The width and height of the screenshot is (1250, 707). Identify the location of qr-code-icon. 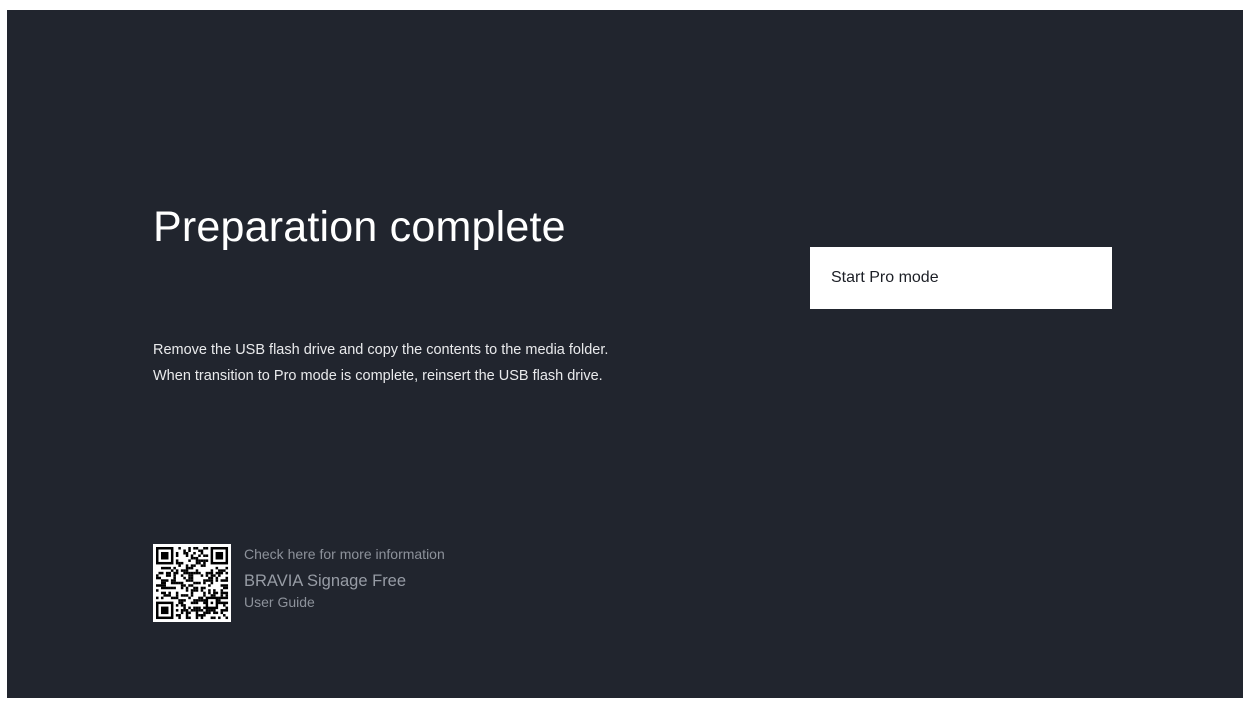
(192, 583).